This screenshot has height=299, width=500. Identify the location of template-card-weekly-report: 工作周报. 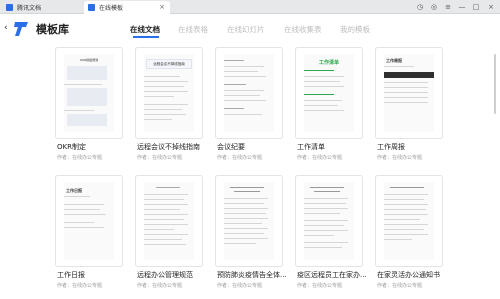
(409, 93).